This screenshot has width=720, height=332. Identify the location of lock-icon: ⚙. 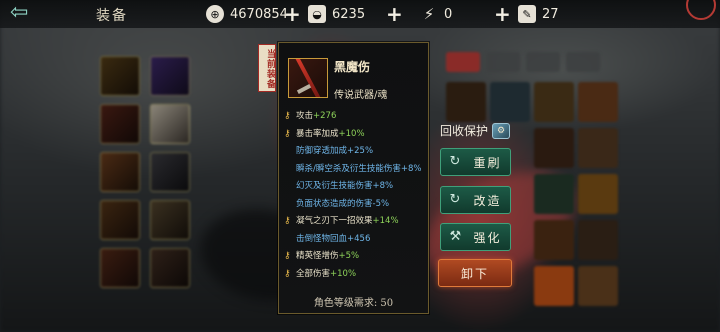
(501, 130).